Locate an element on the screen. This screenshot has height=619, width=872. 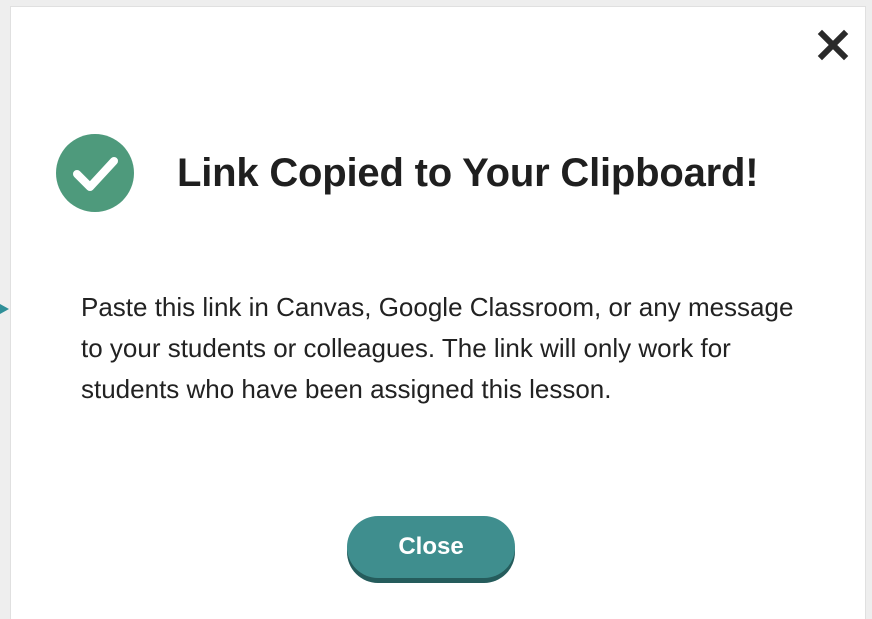
backdrop-pointer-arrow is located at coordinates (4, 309).